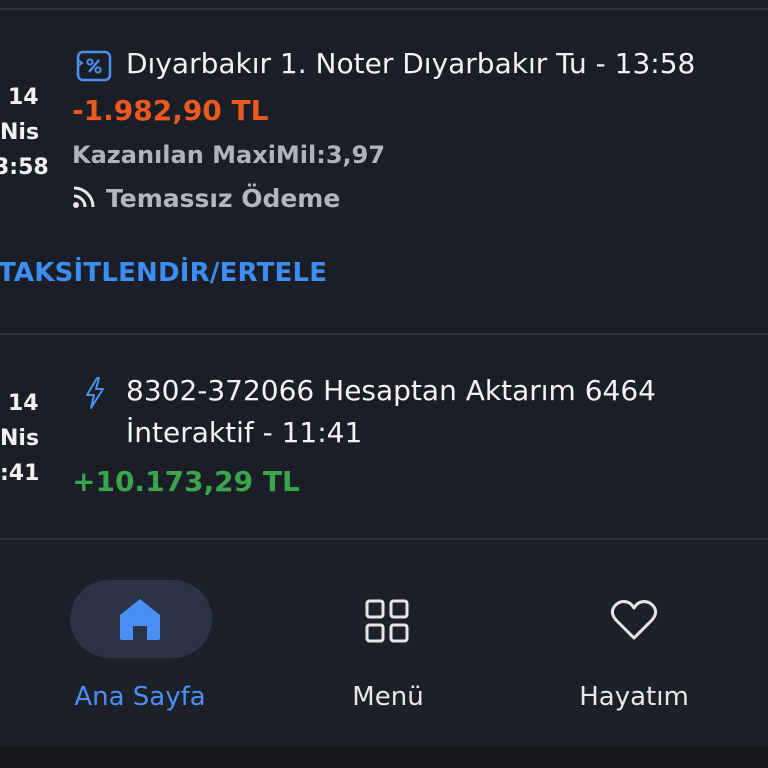 The height and width of the screenshot is (768, 768). I want to click on nav-label-menu: Menü, so click(388, 697).